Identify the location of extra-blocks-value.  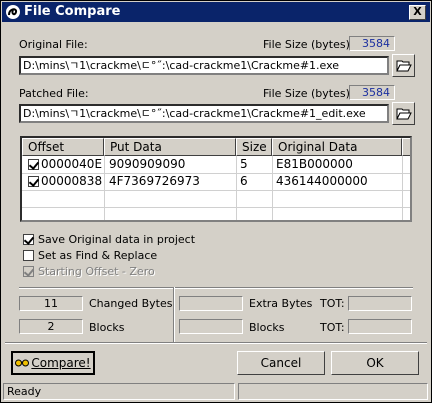
(211, 326).